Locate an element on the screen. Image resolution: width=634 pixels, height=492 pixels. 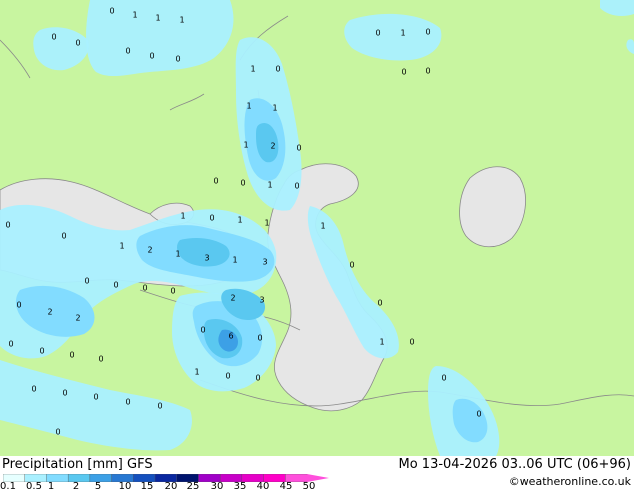
product-label: Precipitation [mm] is located at coordinates (62, 464).